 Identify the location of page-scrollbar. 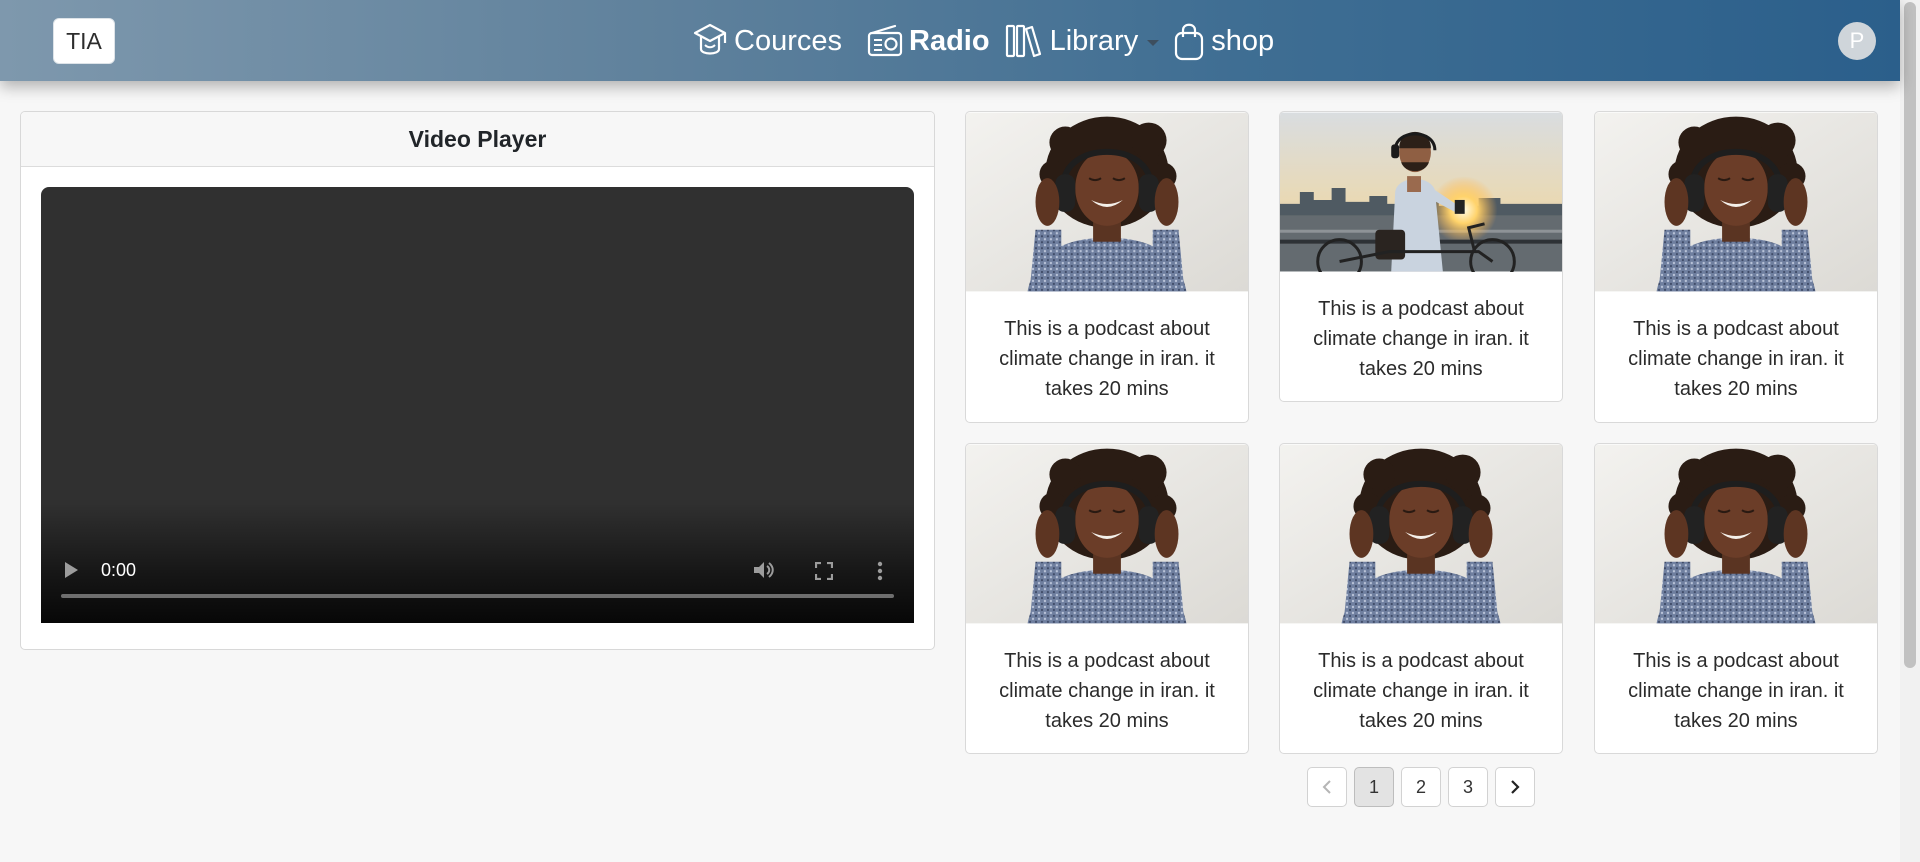
(1910, 431).